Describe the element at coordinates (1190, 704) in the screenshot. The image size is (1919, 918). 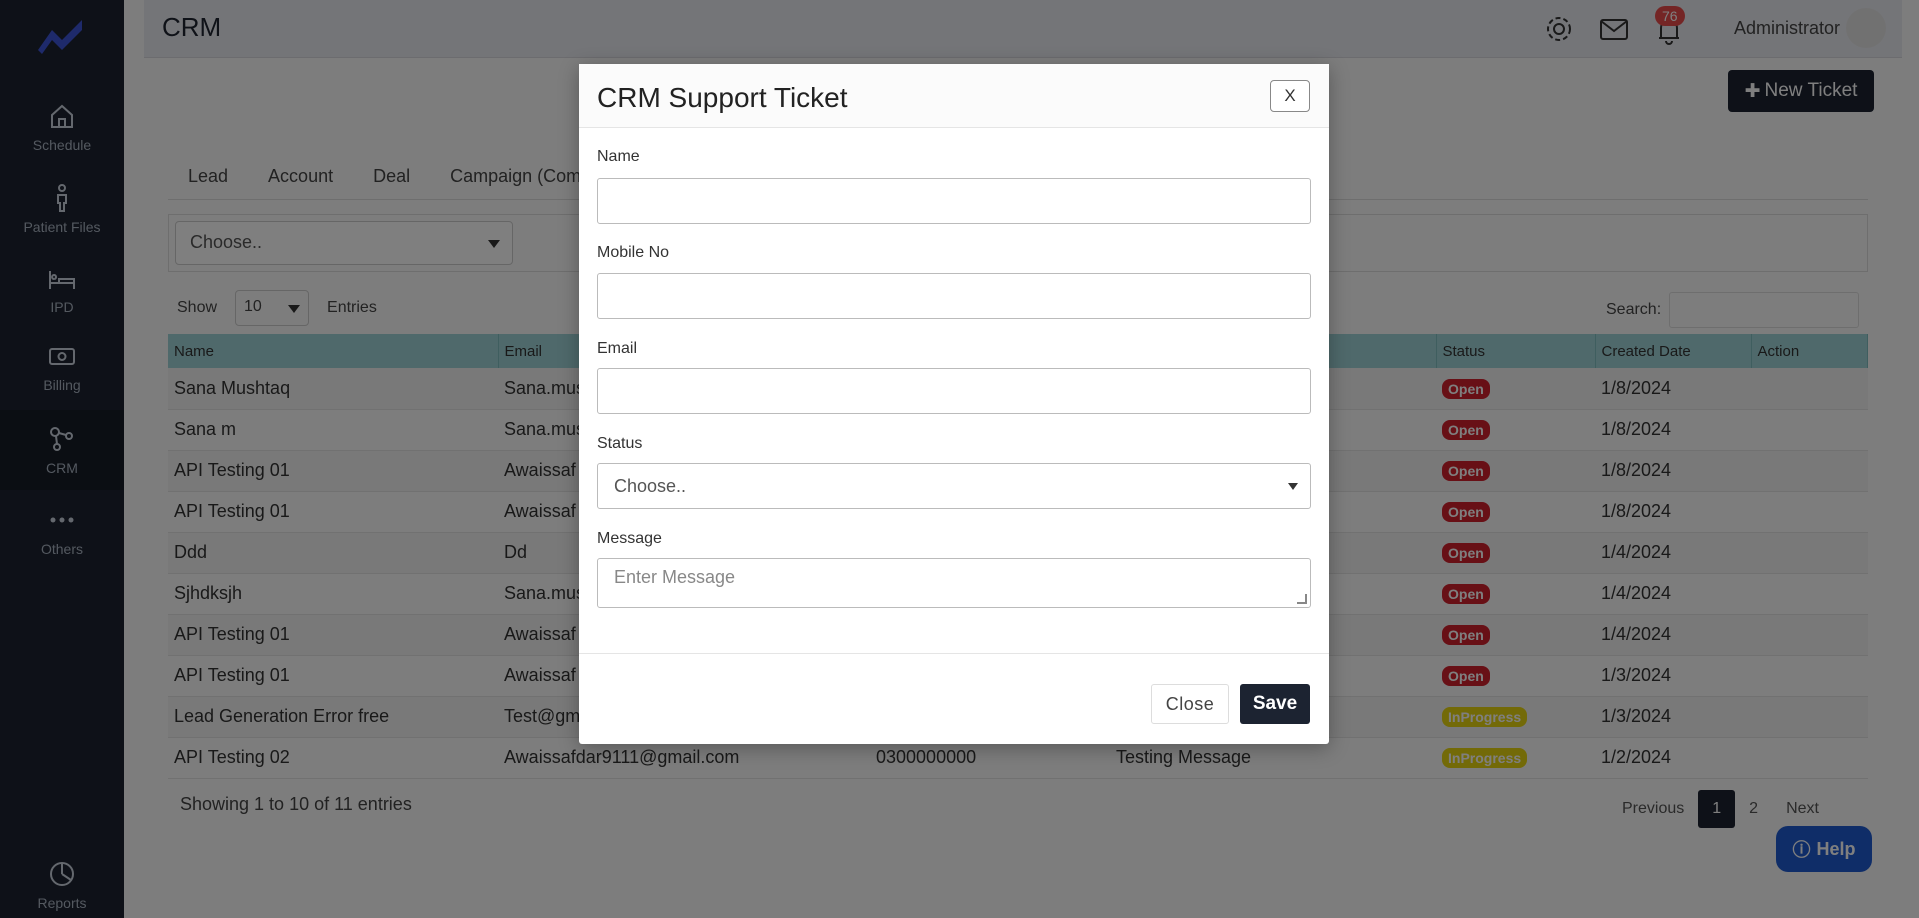
I see `close-button: Close` at that location.